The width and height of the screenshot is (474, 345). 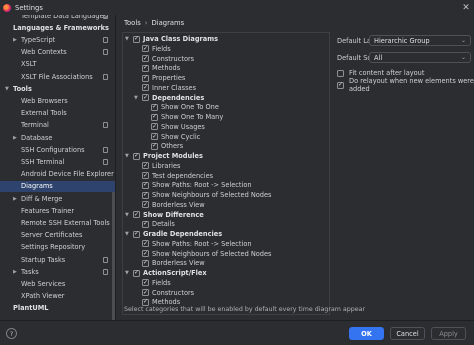 What do you see at coordinates (226, 176) in the screenshot?
I see `tree-row-test-dependencies: ✓ Test dependencies` at bounding box center [226, 176].